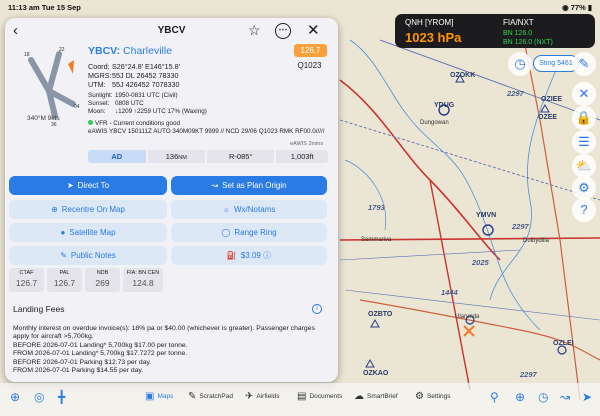 The width and height of the screenshot is (600, 416). What do you see at coordinates (584, 64) in the screenshot?
I see `edit-route-icon: ✎` at bounding box center [584, 64].